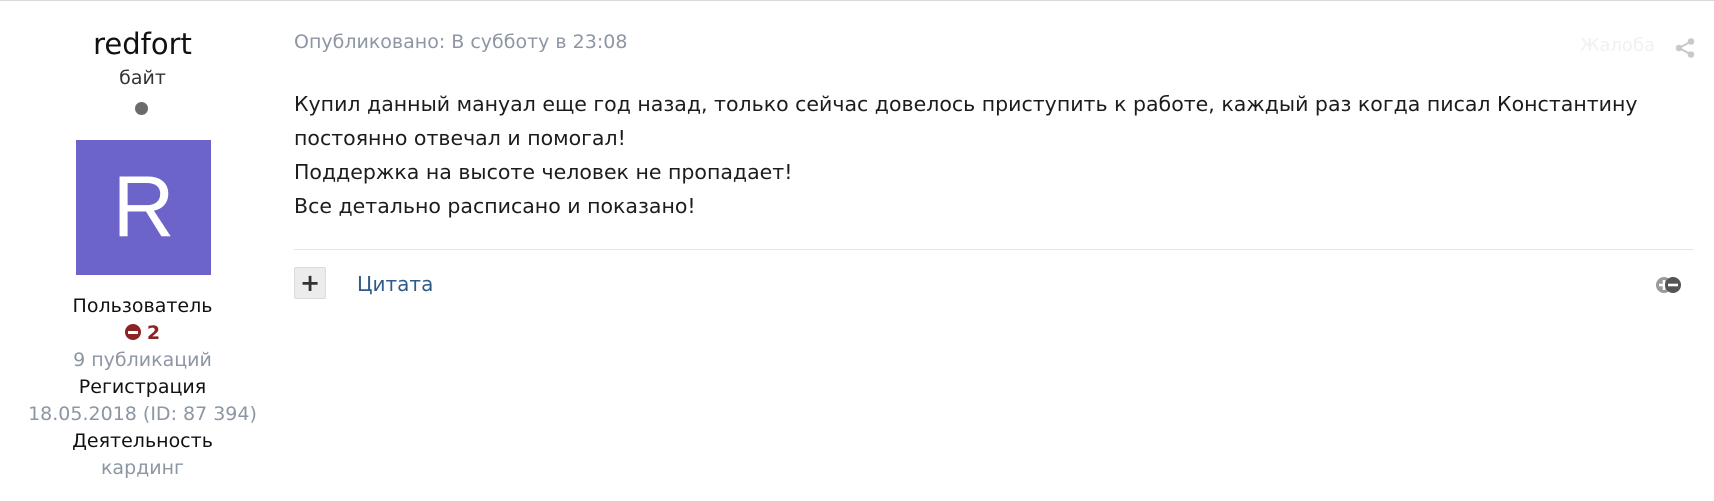  Describe the element at coordinates (142, 441) in the screenshot. I see `activity-label: Деятельность` at that location.